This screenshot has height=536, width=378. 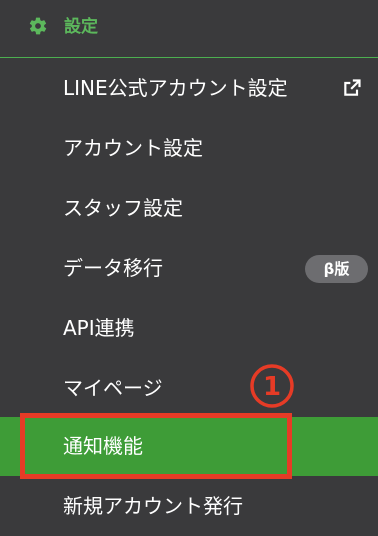 What do you see at coordinates (189, 208) in the screenshot?
I see `menu-item-staff-settings: スタッフ設定` at bounding box center [189, 208].